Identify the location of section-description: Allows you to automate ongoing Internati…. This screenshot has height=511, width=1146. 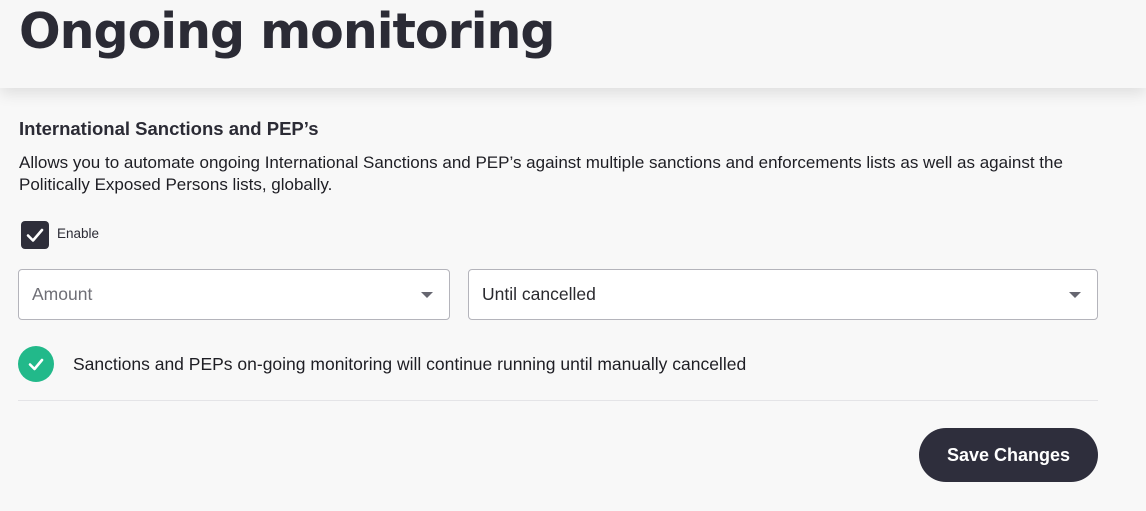
(541, 173).